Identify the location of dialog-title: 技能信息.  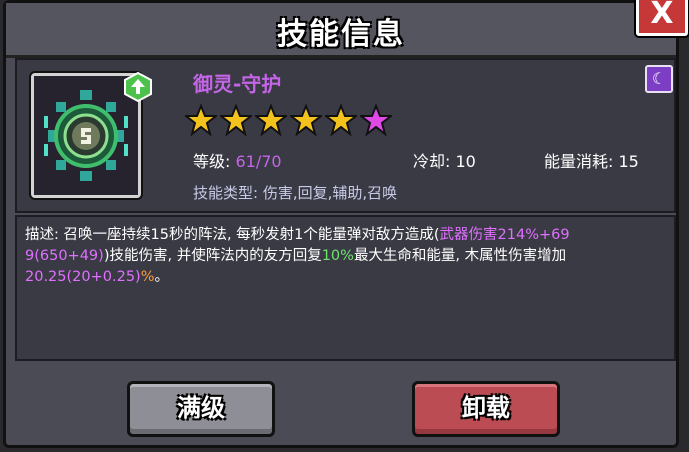
(341, 34).